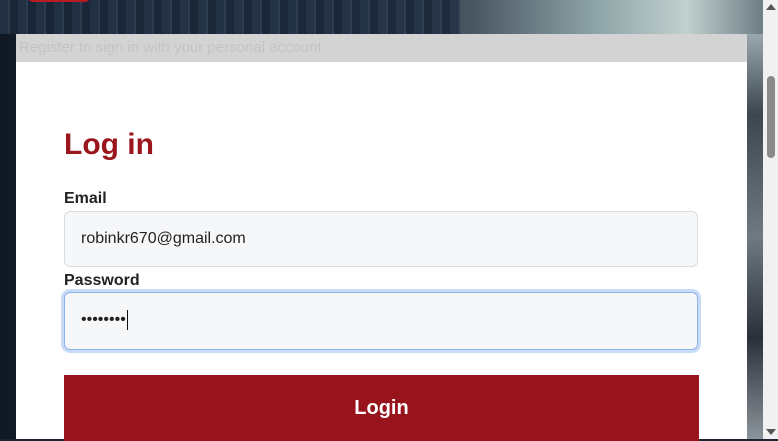 This screenshot has width=778, height=441. I want to click on background-edge, so click(754, 236).